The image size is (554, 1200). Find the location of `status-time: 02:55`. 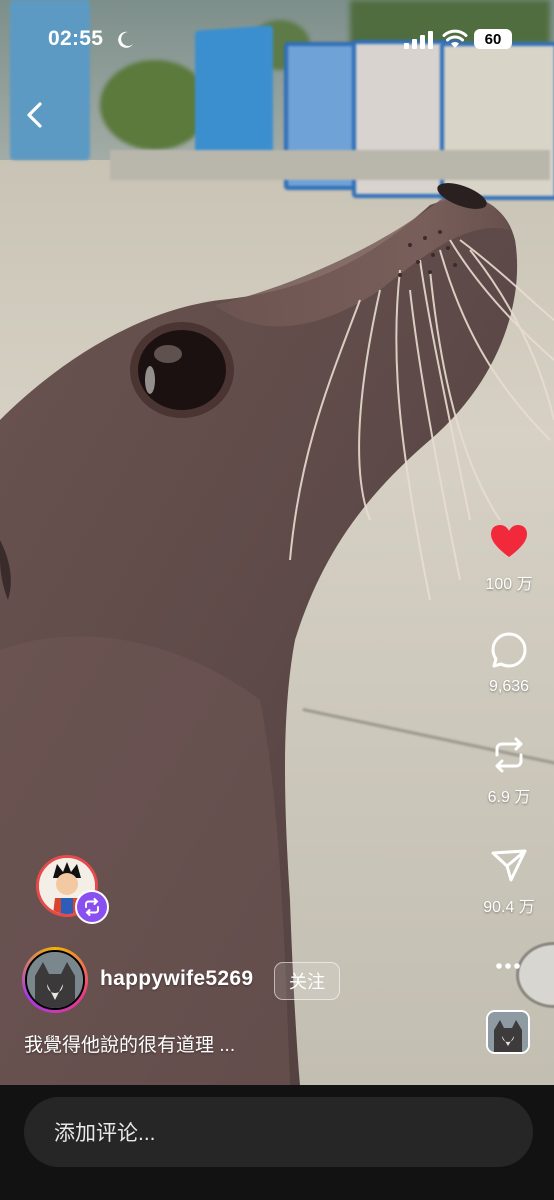

status-time: 02:55 is located at coordinates (76, 38).